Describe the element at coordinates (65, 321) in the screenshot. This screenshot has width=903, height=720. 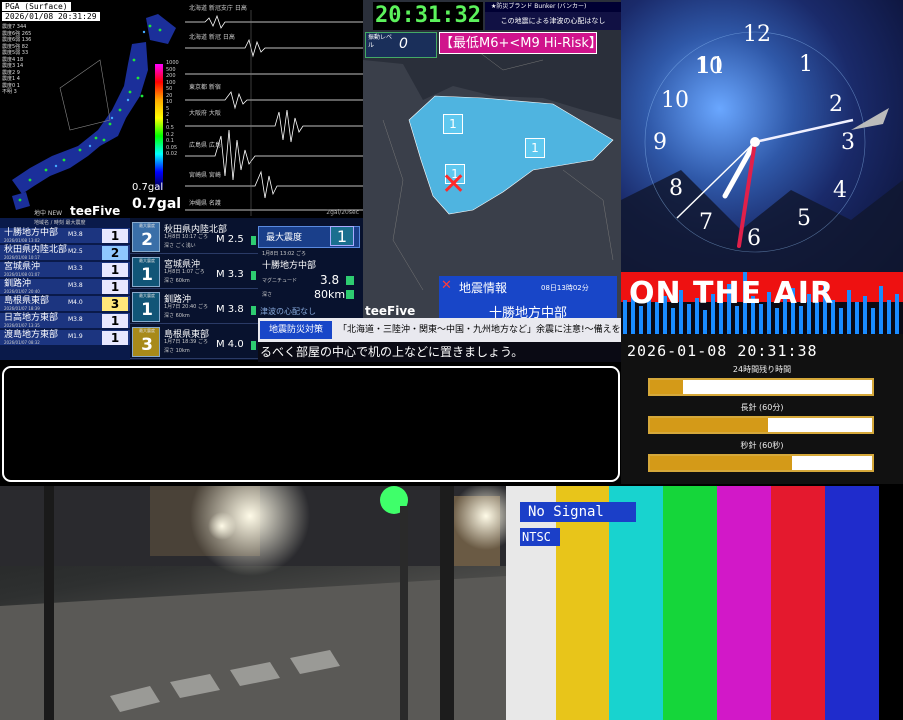
I see `list-item: 日高地方東部 2026/01/07 13:35 M3.8 1` at that location.